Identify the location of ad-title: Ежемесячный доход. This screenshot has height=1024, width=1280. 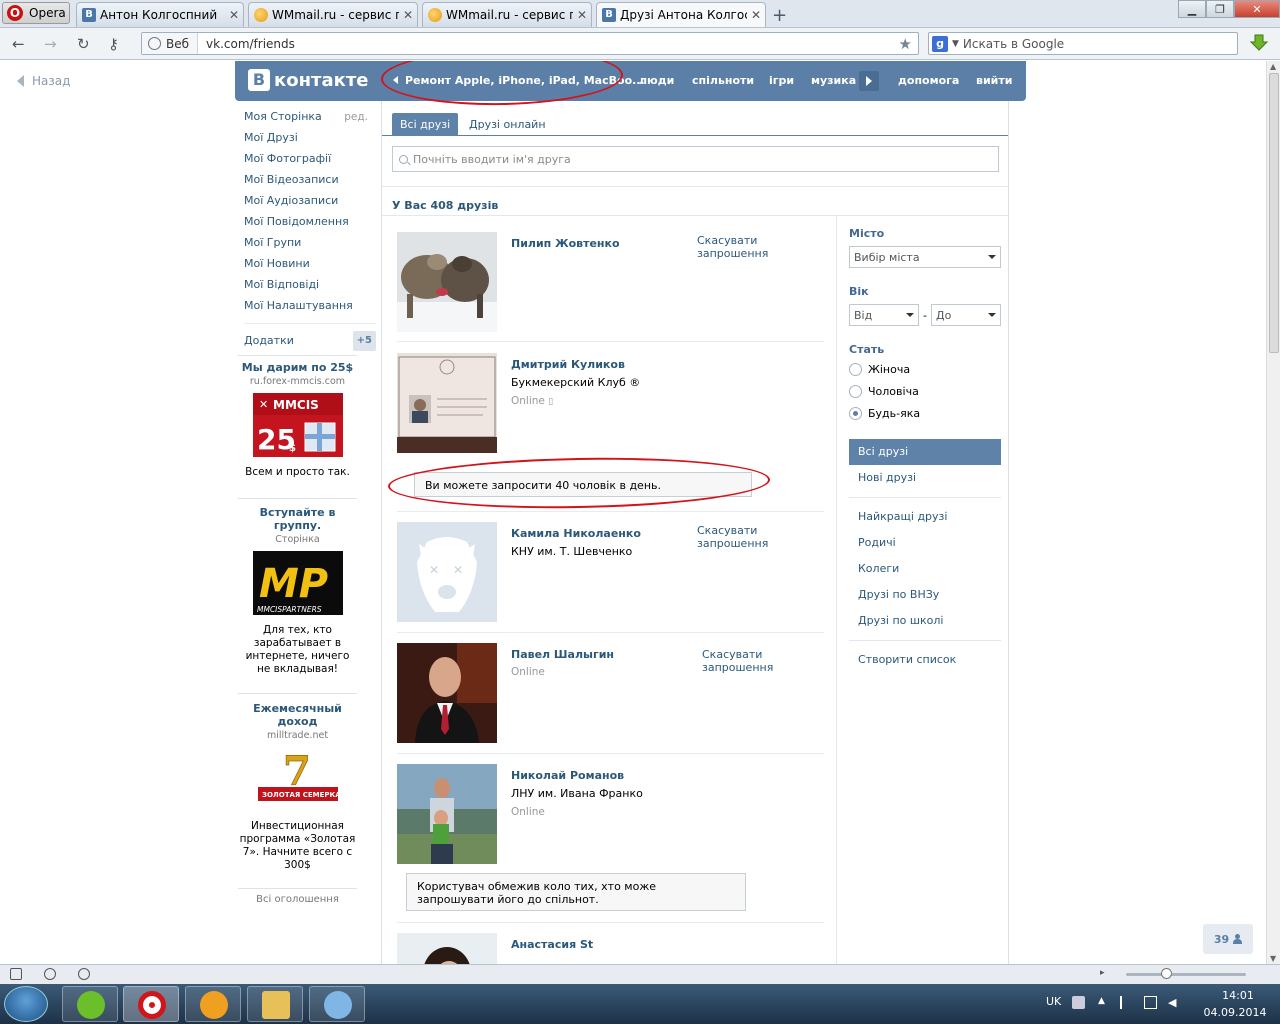
(297, 715).